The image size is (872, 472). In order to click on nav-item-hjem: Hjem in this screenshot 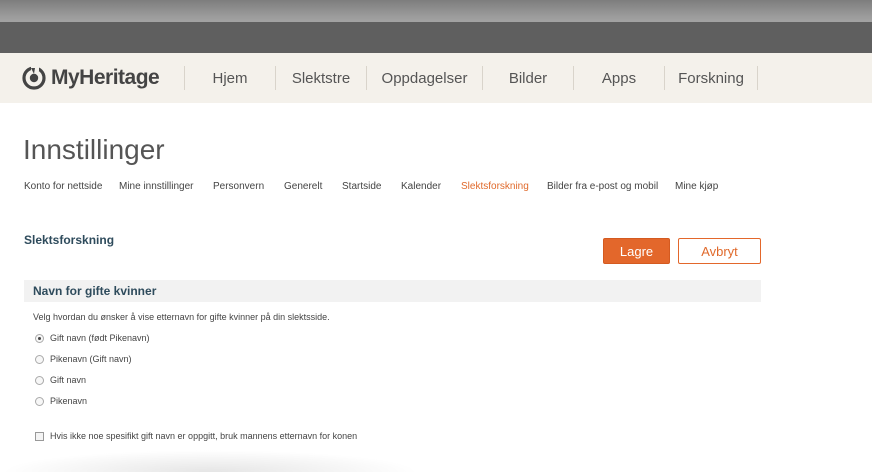, I will do `click(229, 78)`.